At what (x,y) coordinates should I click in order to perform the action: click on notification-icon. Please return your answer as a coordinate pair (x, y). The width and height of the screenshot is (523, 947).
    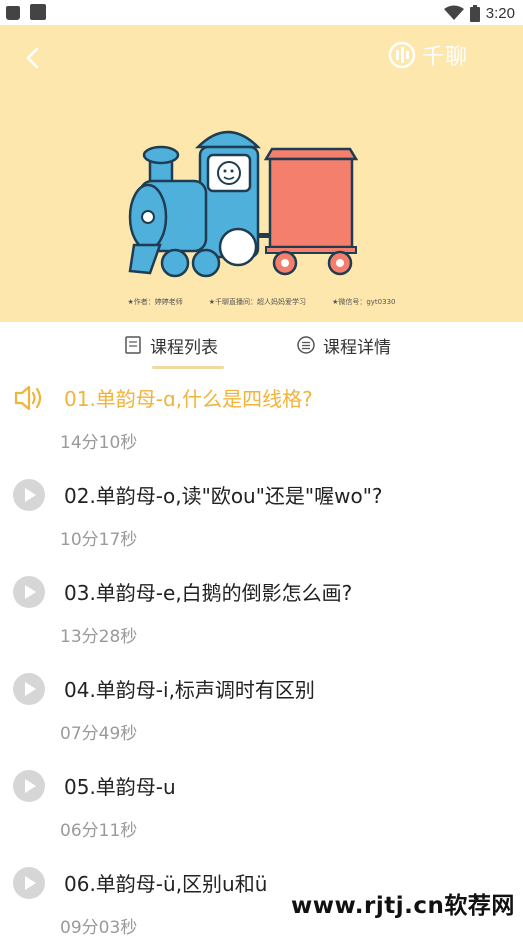
    Looking at the image, I should click on (38, 12).